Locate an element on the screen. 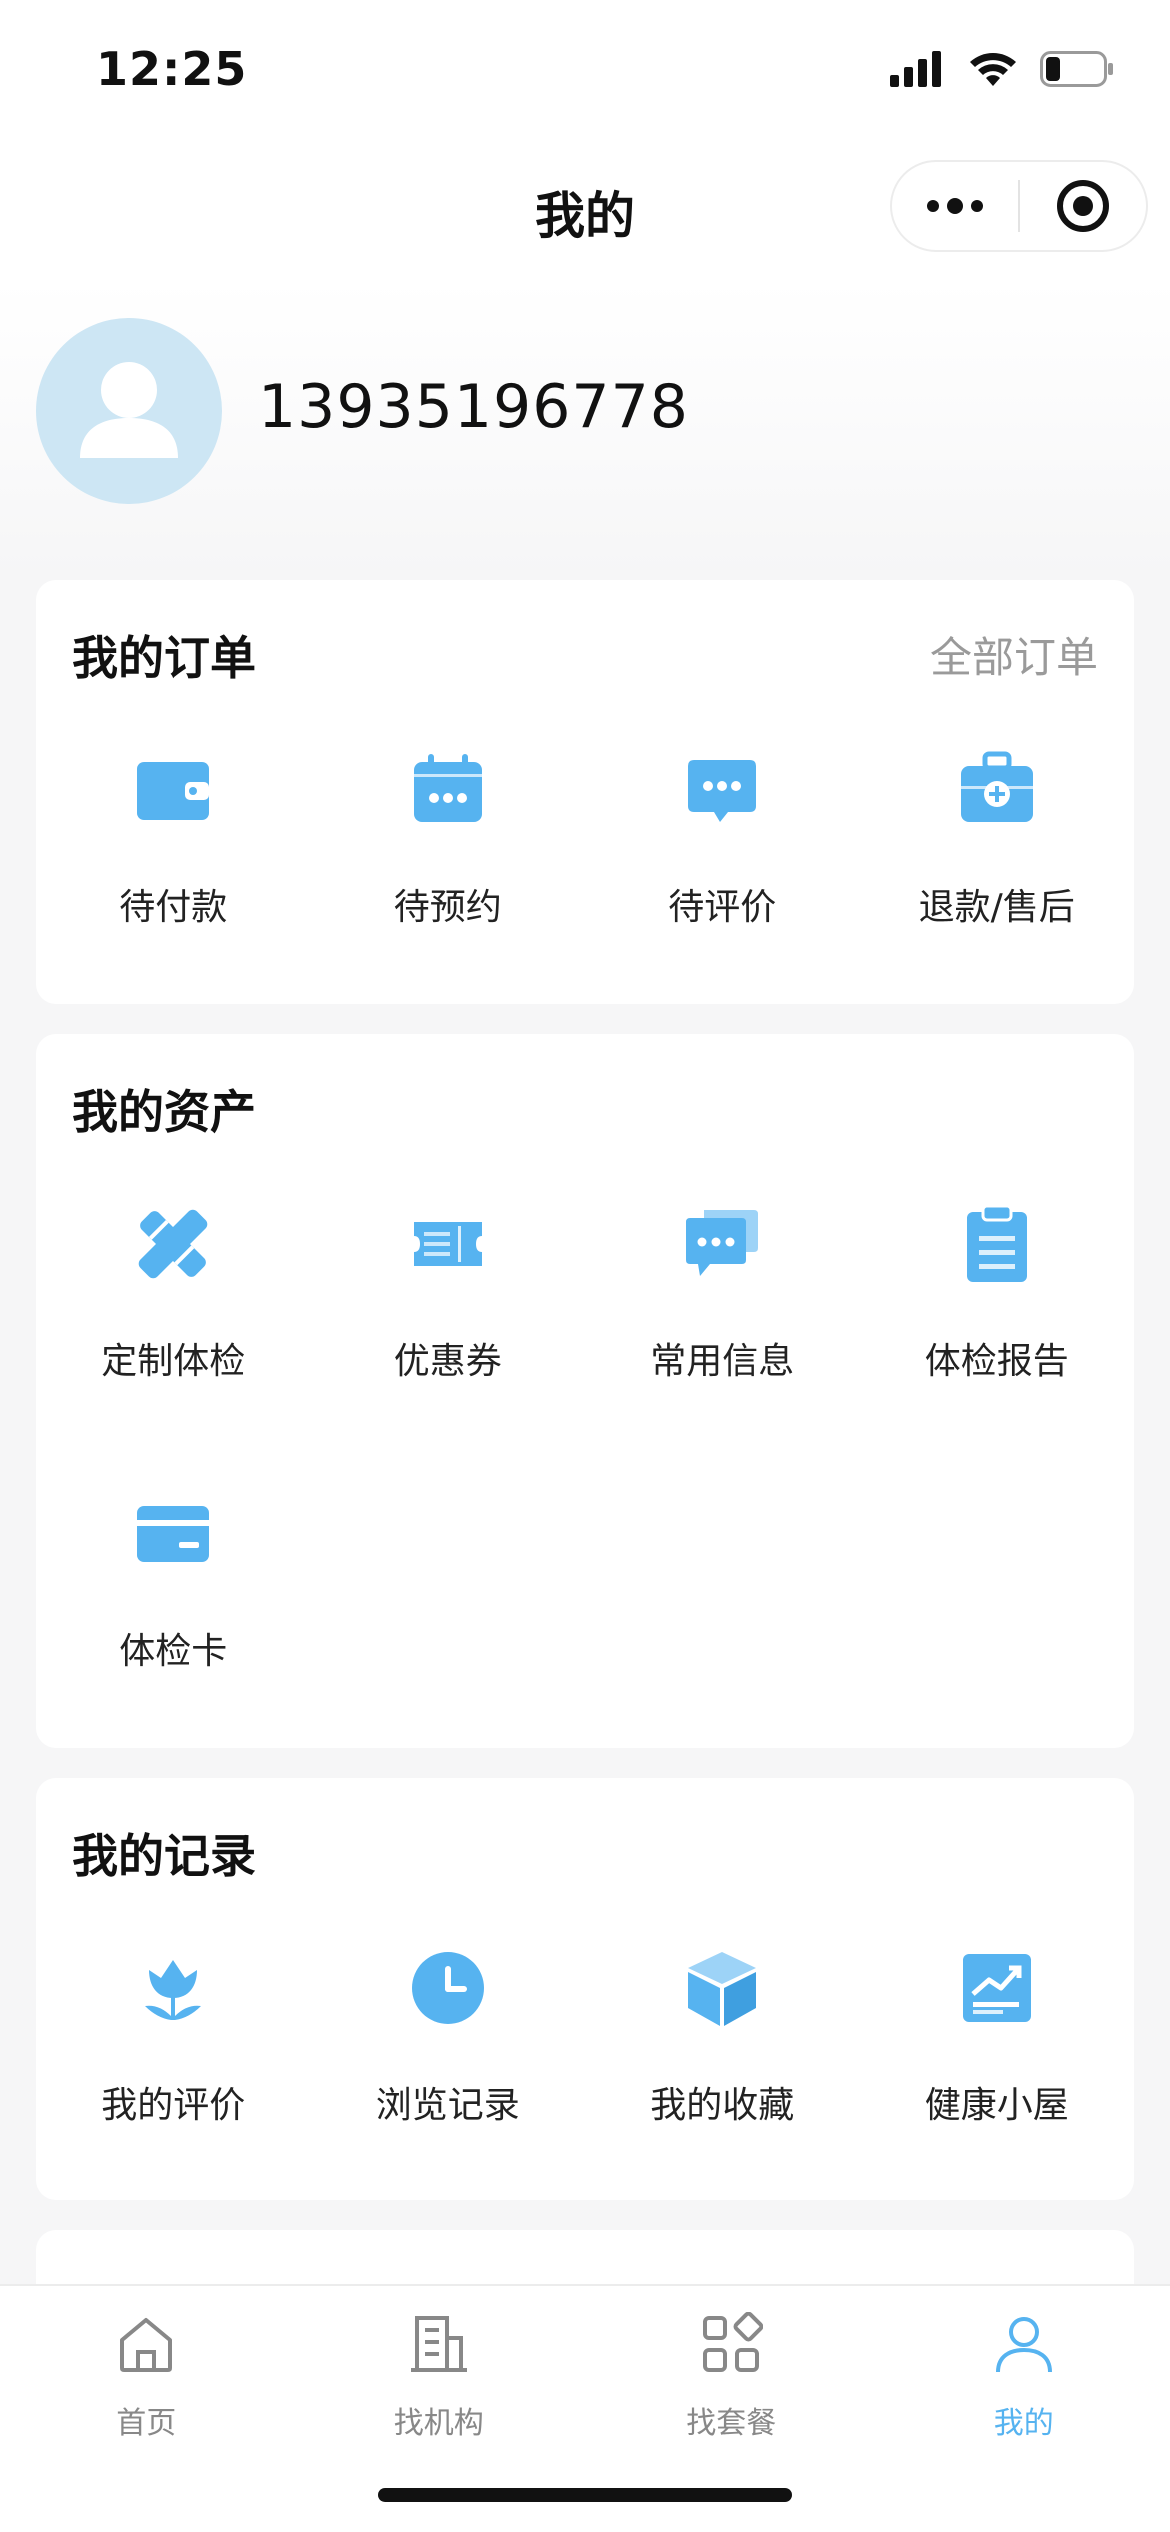 The height and width of the screenshot is (2532, 1170). order-item-pending-payment: 待付款 is located at coordinates (173, 893).